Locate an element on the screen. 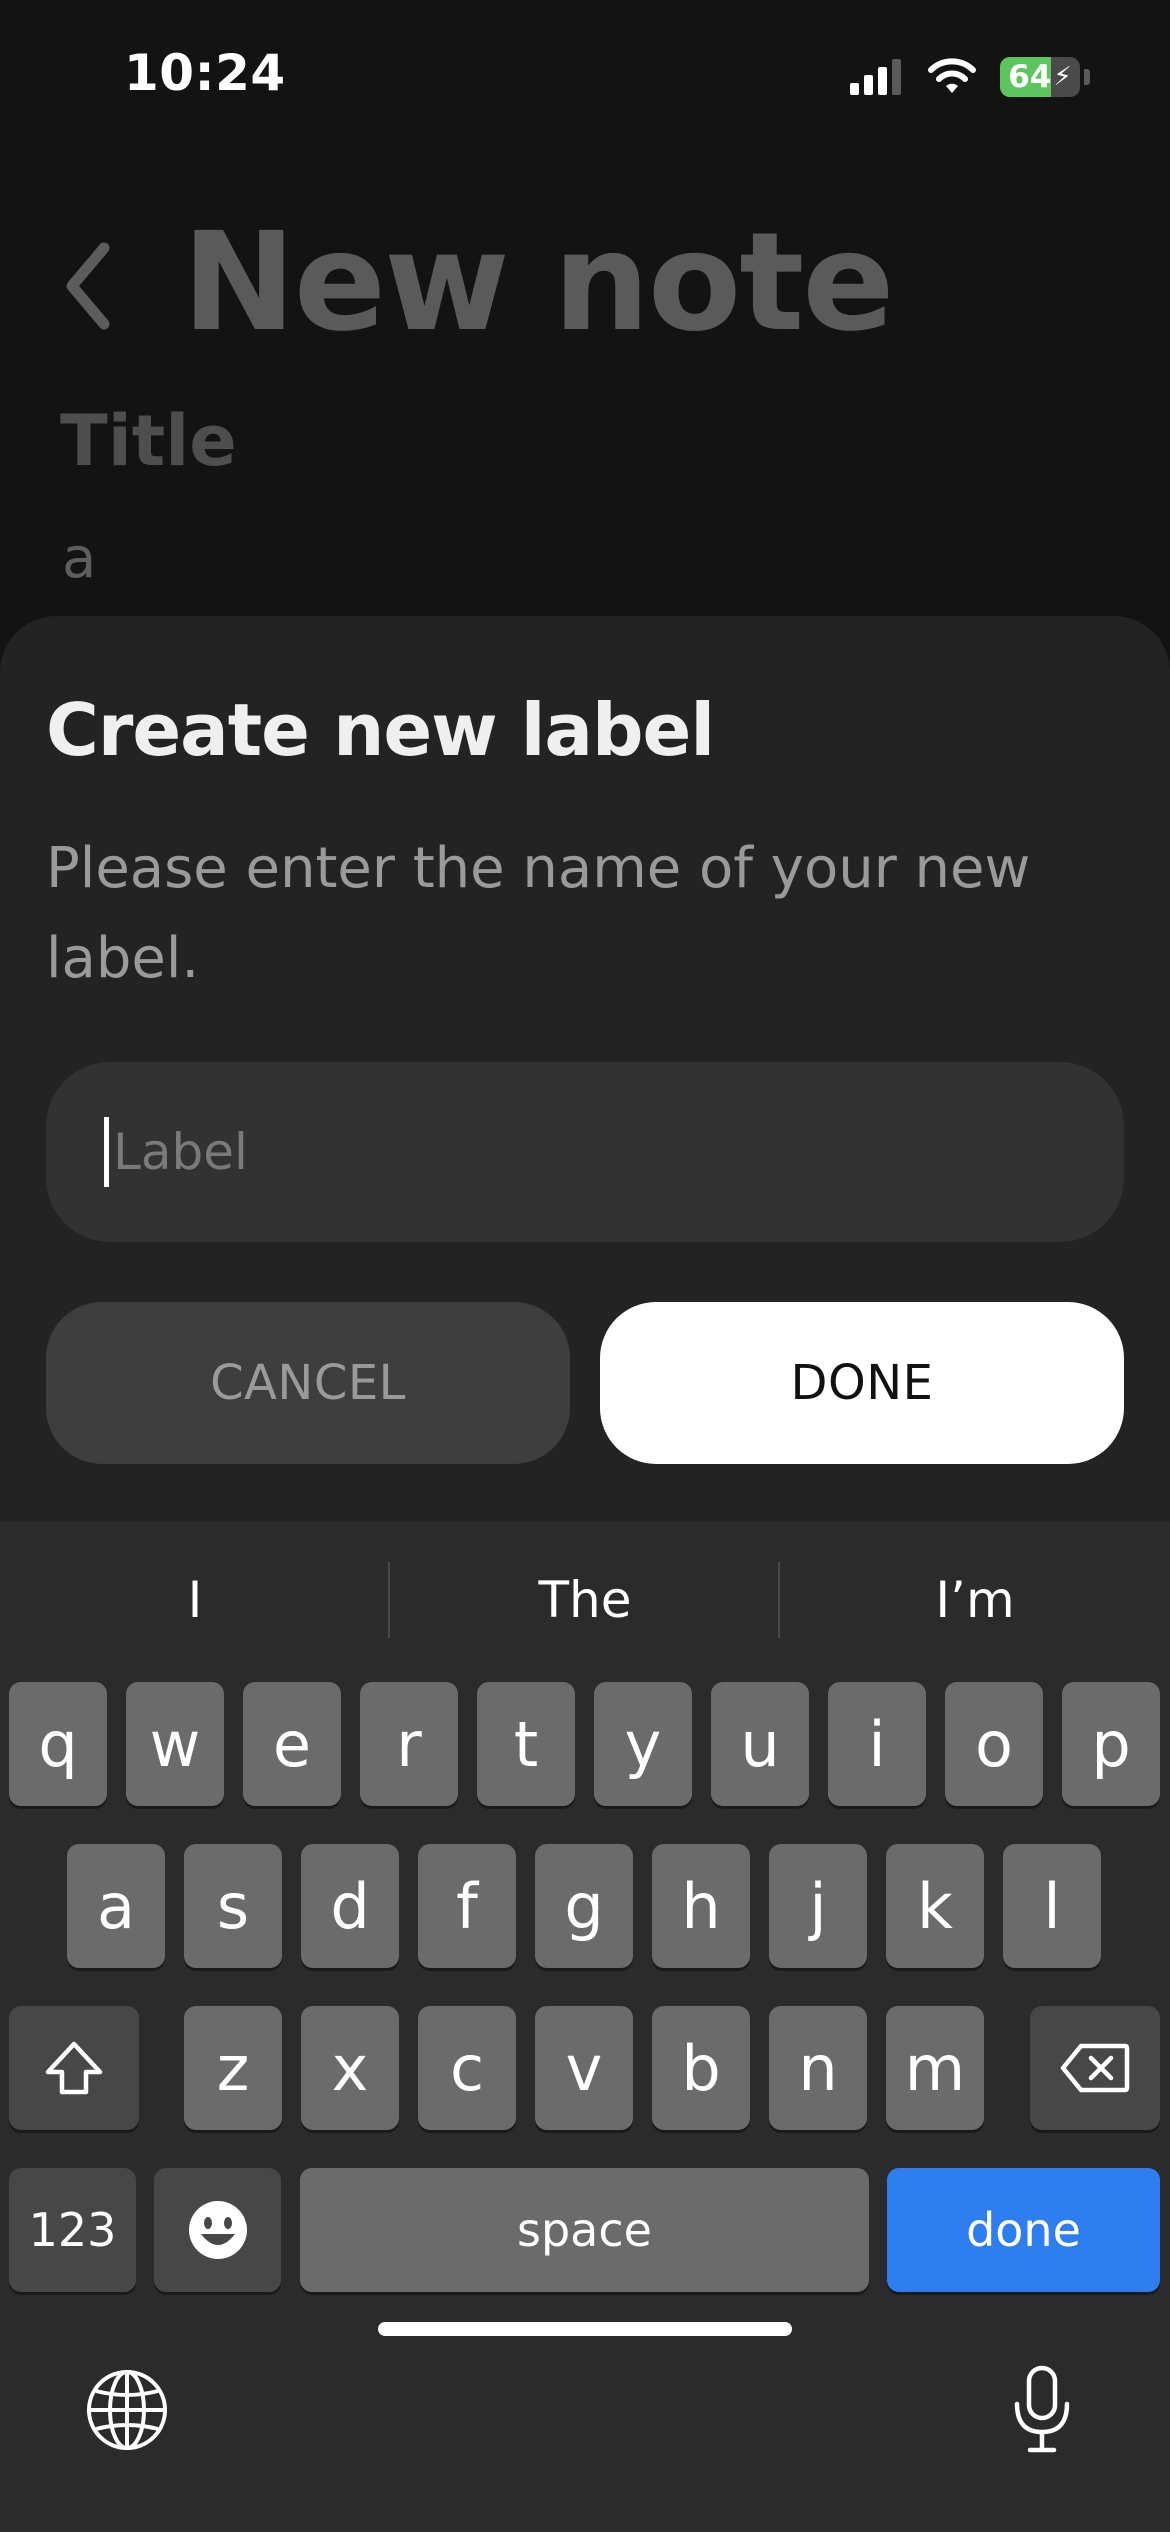  key-i: i is located at coordinates (877, 1744).